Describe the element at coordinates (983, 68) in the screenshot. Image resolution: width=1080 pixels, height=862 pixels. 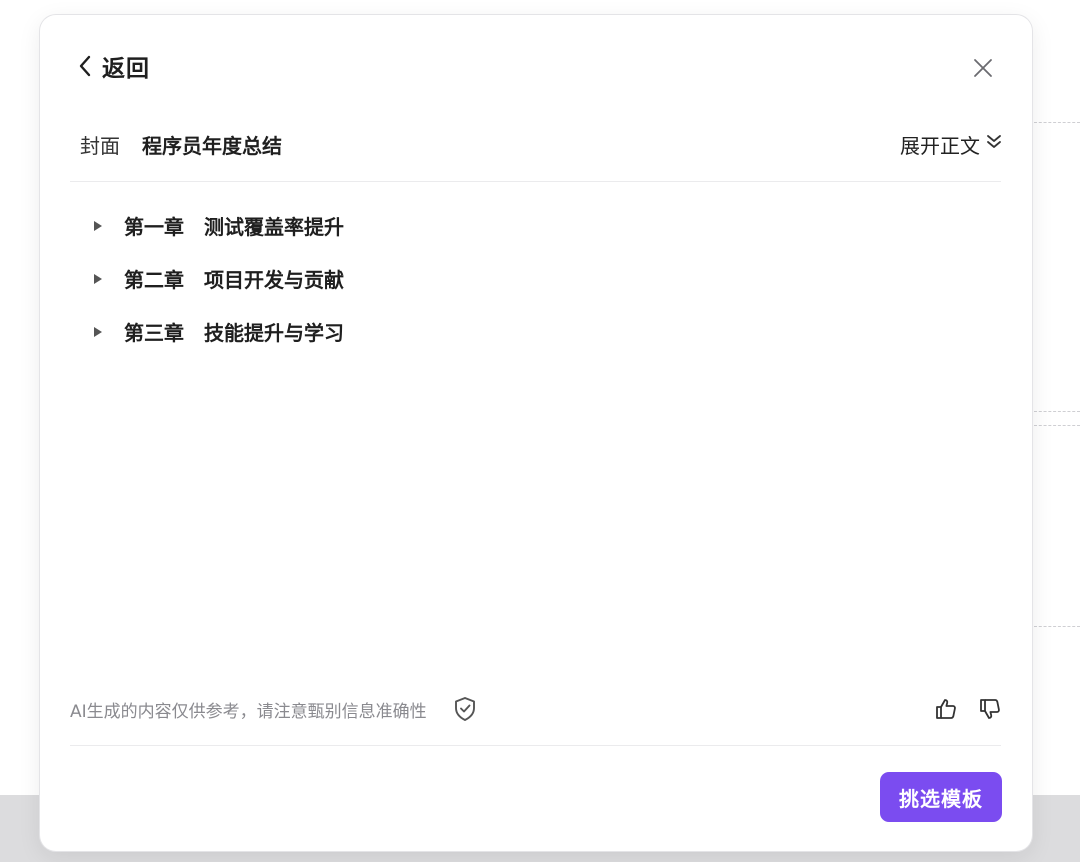
I see `close-icon` at that location.